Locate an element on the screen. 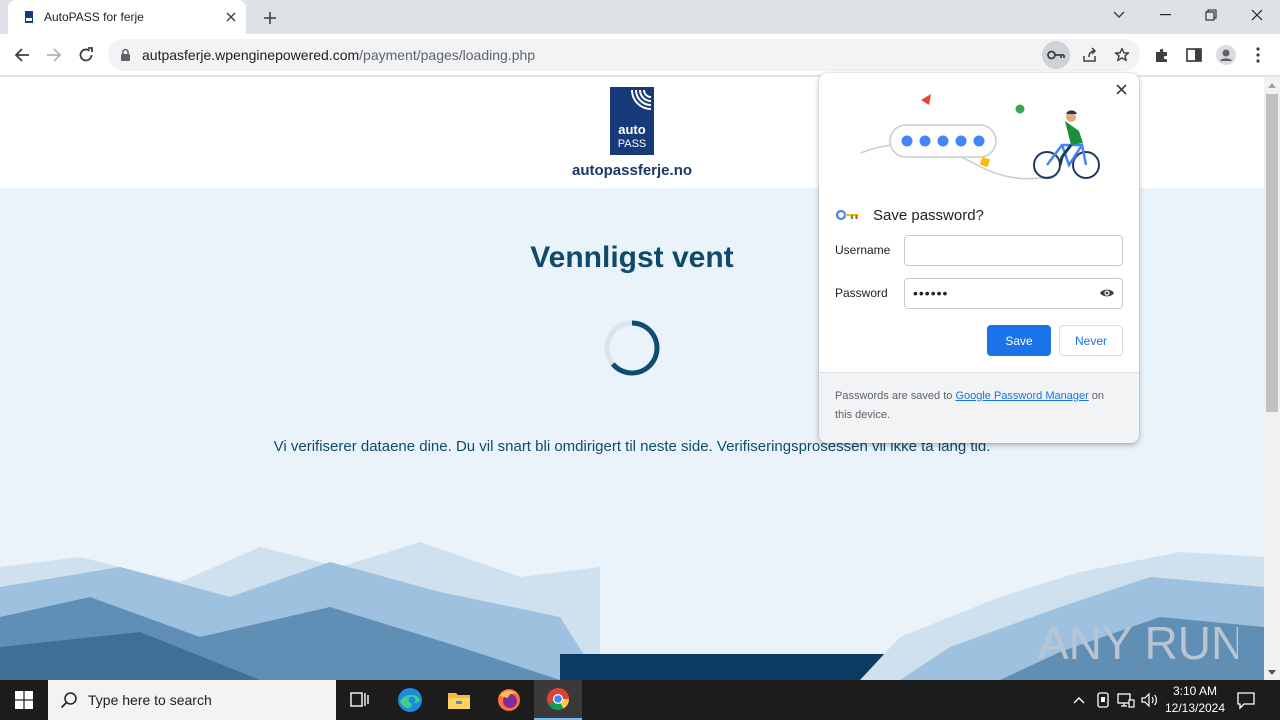 Image resolution: width=1280 pixels, height=720 pixels. reload-icon is located at coordinates (86, 54).